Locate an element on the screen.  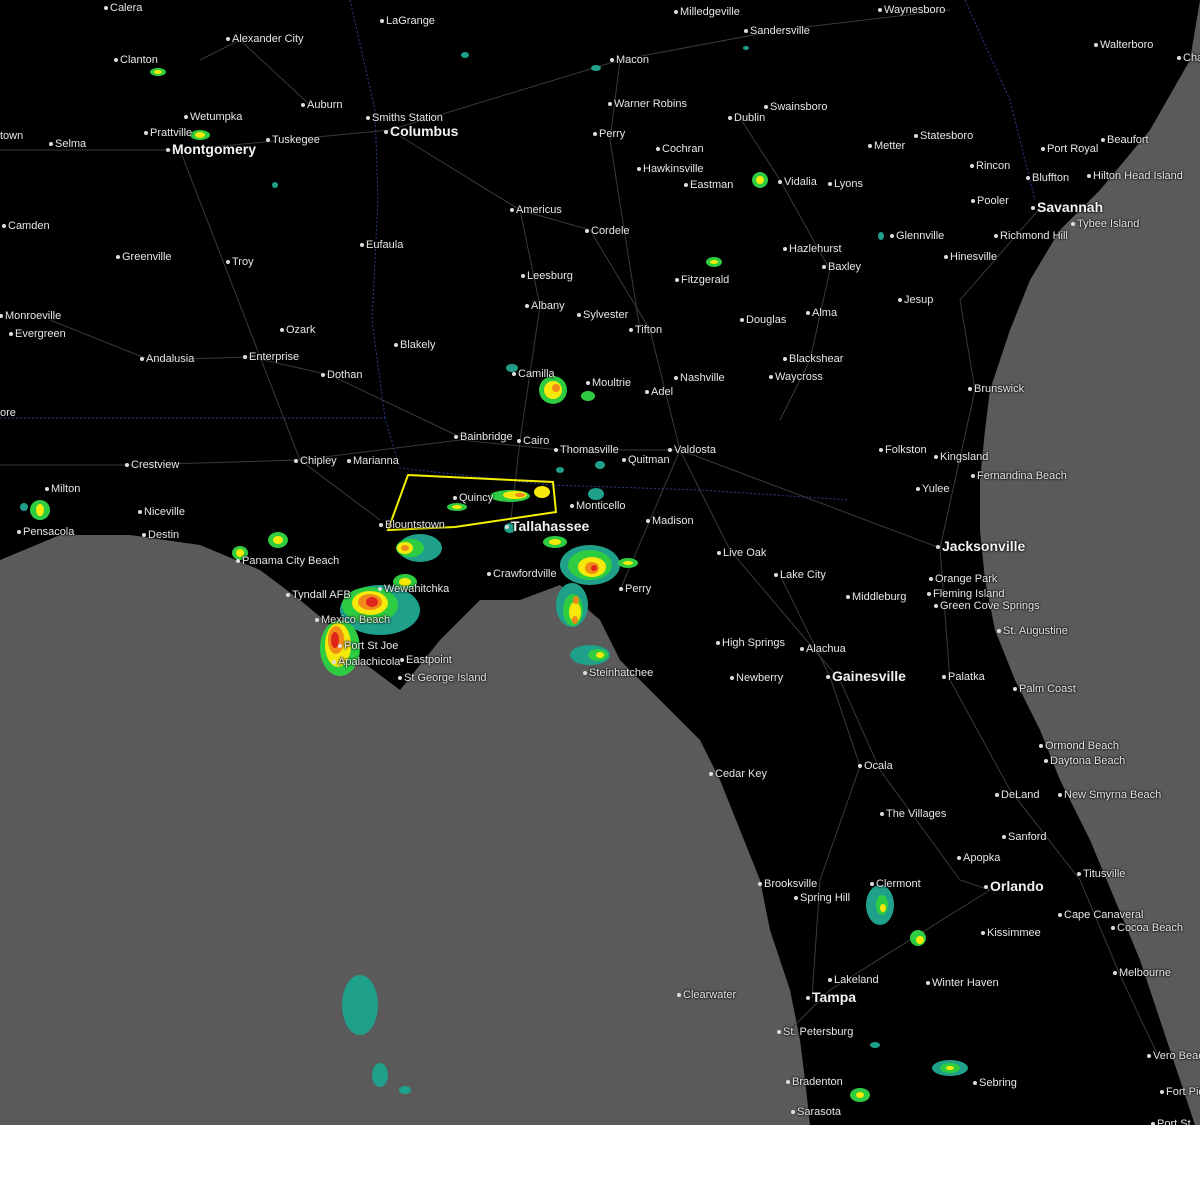
city-label: Kissimmee is located at coordinates (1014, 933).